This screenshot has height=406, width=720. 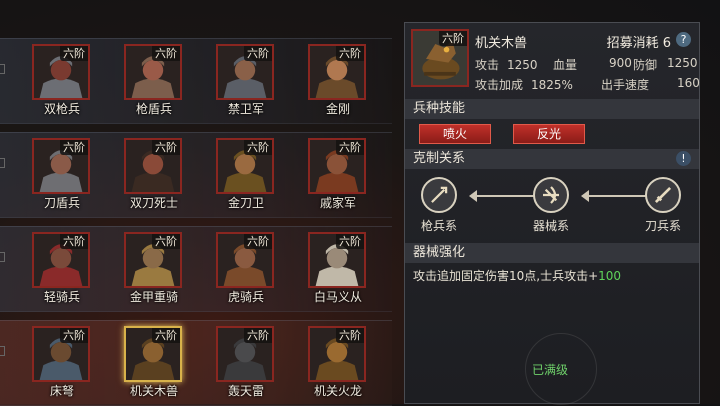 I want to click on unit-card: 六阶刀盾兵, so click(x=62, y=174).